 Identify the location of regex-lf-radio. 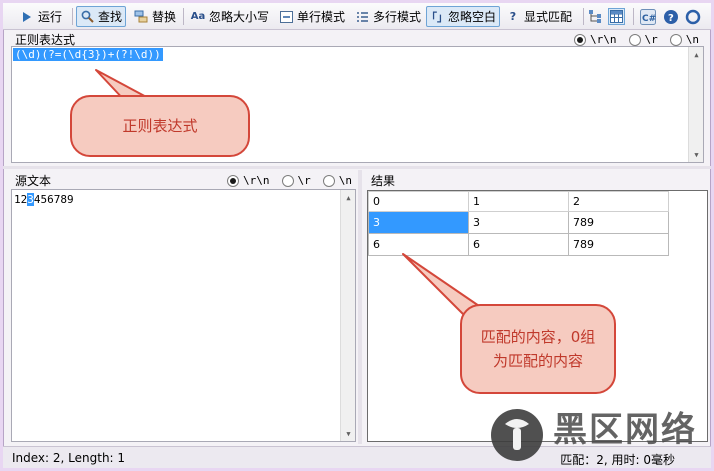
(675, 39).